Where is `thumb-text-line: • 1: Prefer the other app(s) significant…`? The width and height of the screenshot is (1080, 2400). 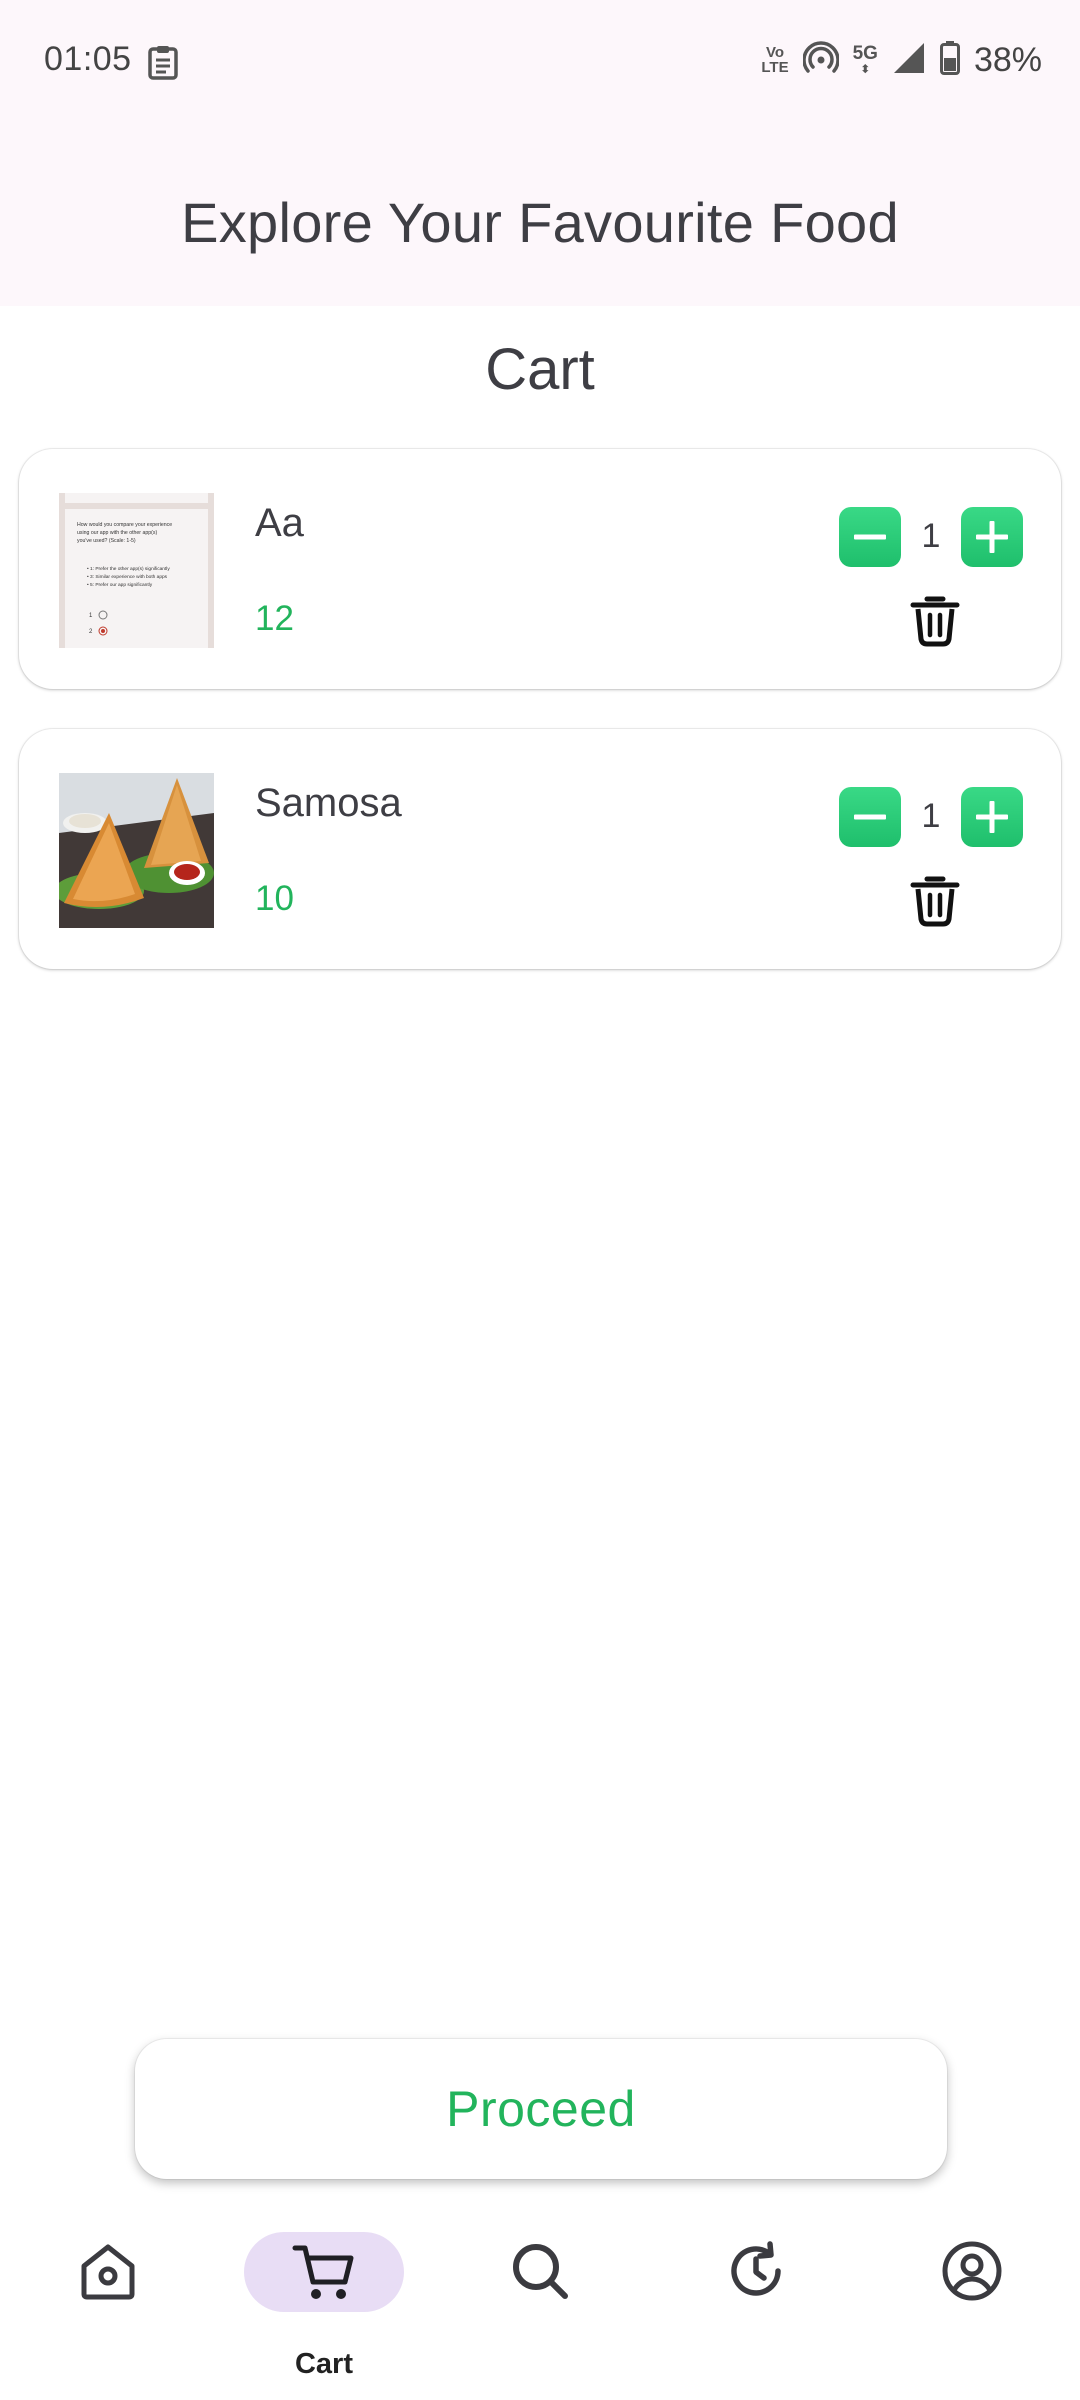
thumb-text-line: • 1: Prefer the other app(s) significant… is located at coordinates (128, 569).